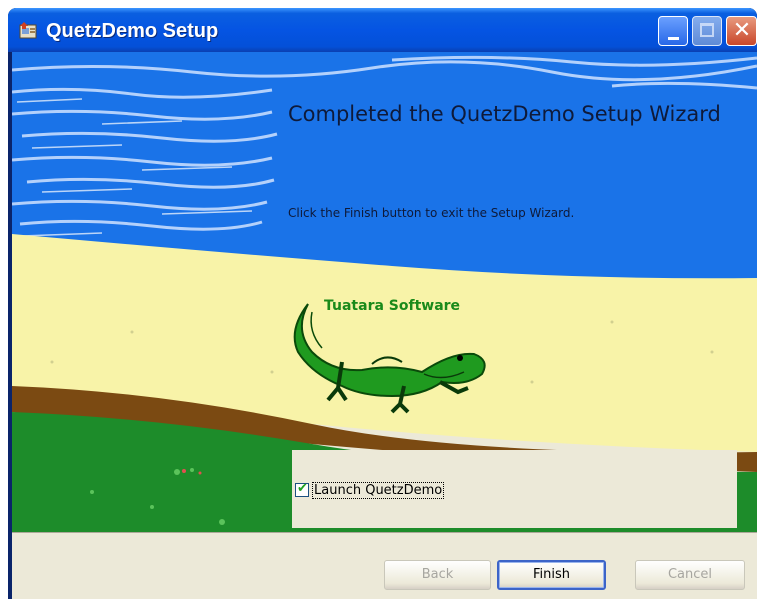 This screenshot has height=599, width=757. I want to click on maximize-icon, so click(707, 30).